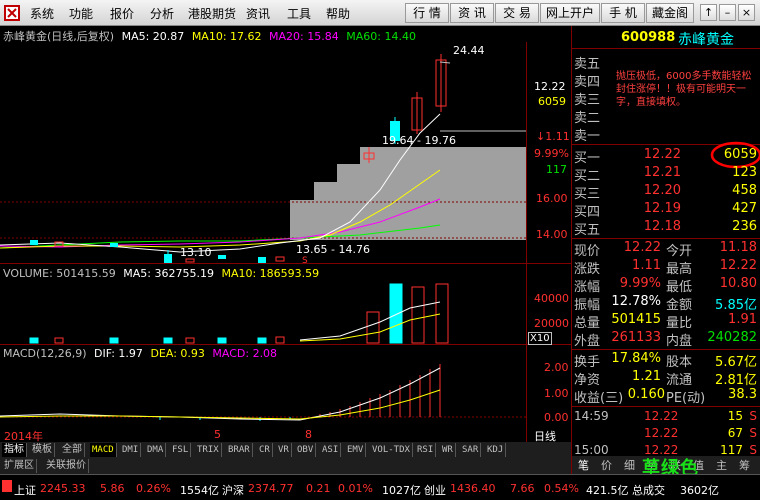 This screenshot has width=760, height=500. What do you see at coordinates (265, 450) in the screenshot?
I see `tab-cr: CR` at bounding box center [265, 450].